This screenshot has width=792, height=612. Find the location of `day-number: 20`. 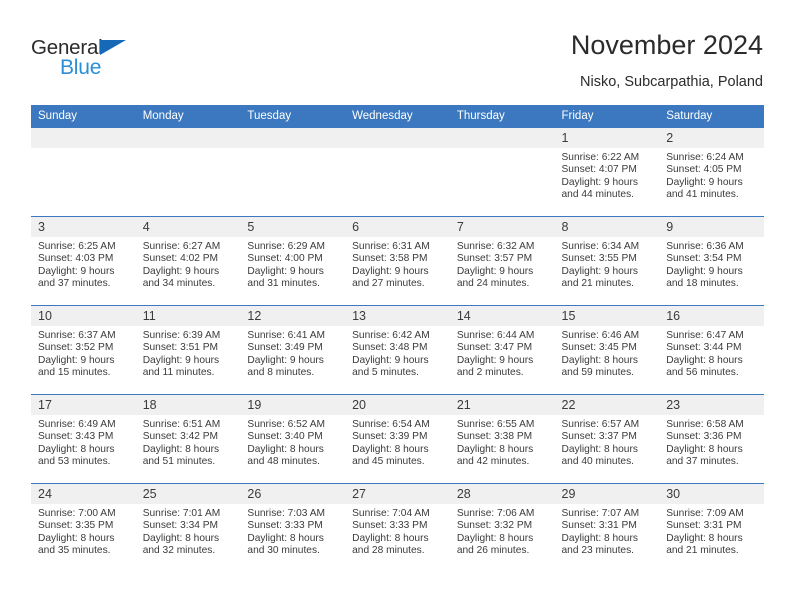

day-number: 20 is located at coordinates (397, 405).